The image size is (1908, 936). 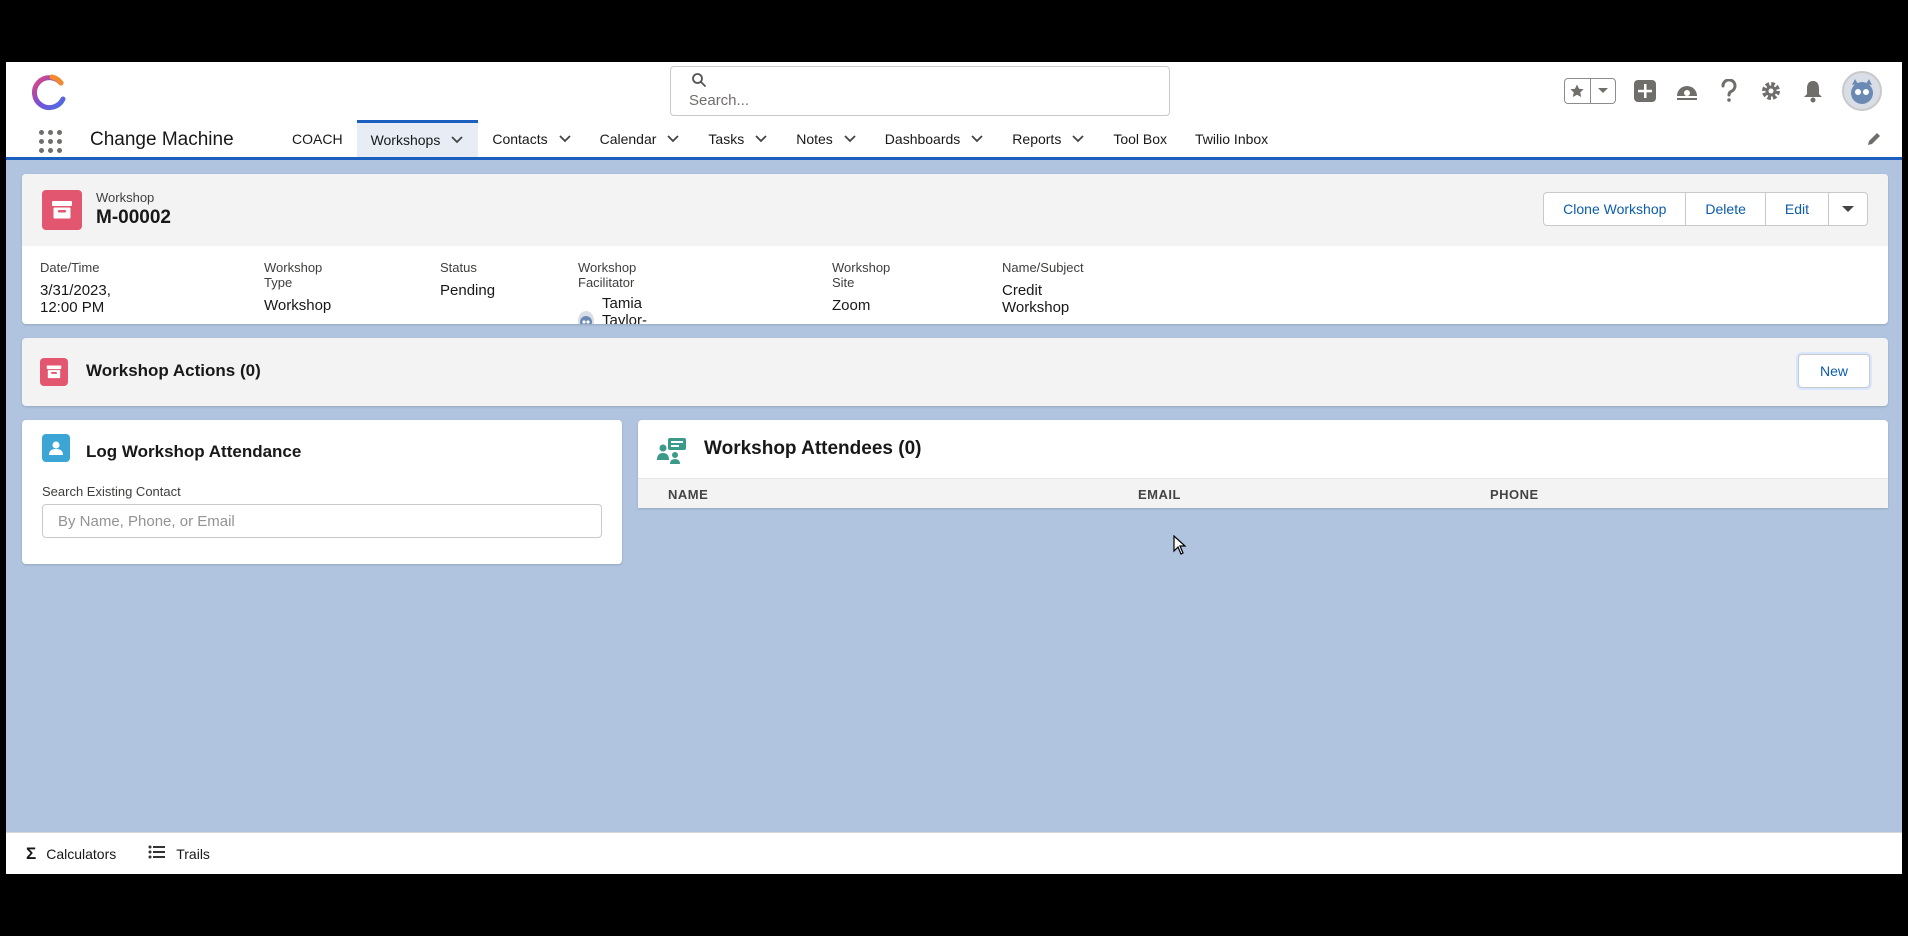 I want to click on trailhead-icon, so click(x=1687, y=91).